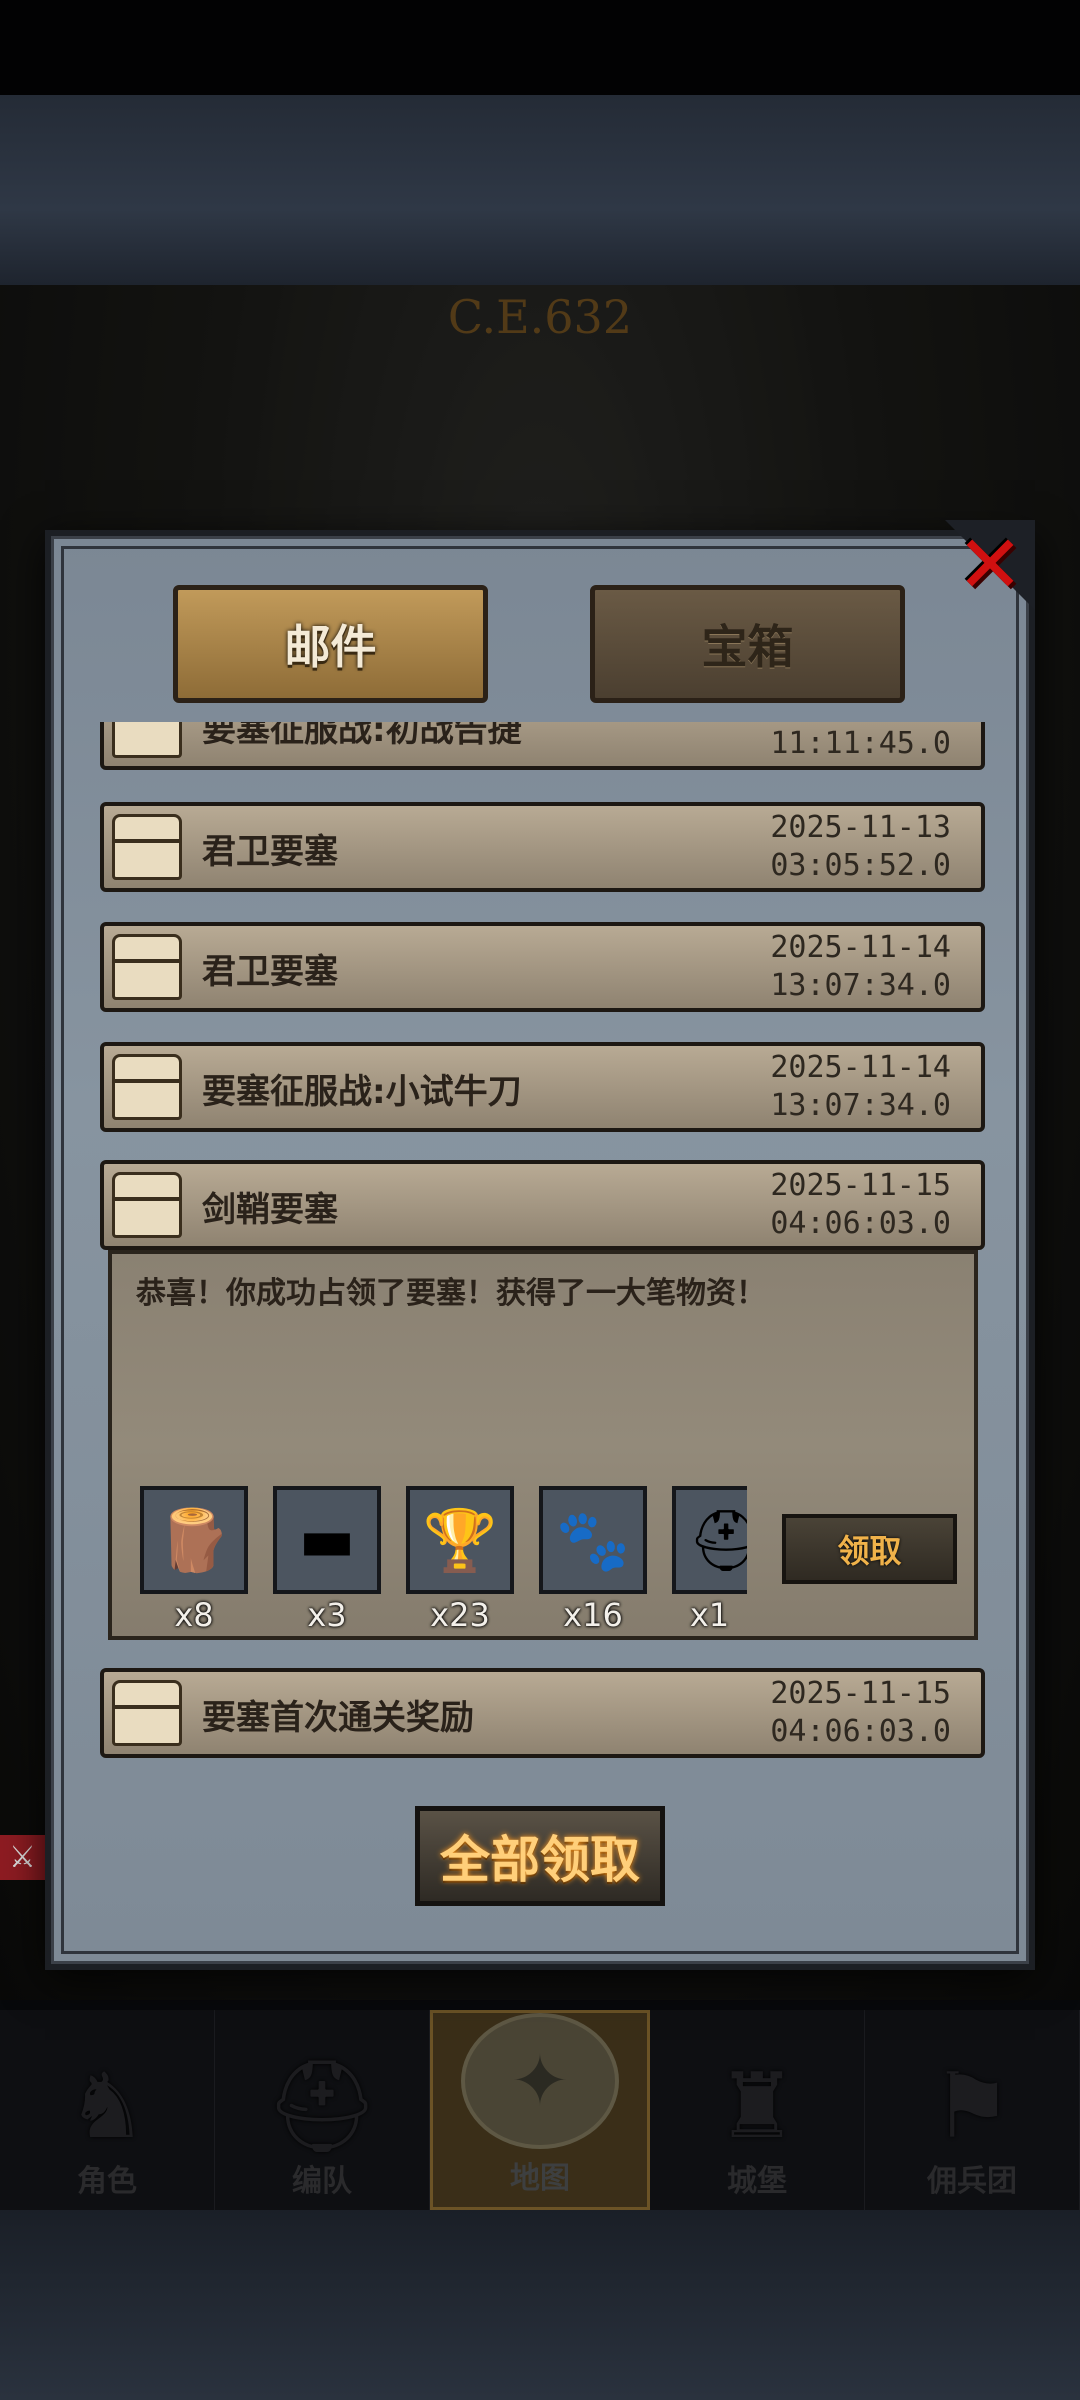 The height and width of the screenshot is (2400, 1080). What do you see at coordinates (540, 47) in the screenshot?
I see `status-bar` at bounding box center [540, 47].